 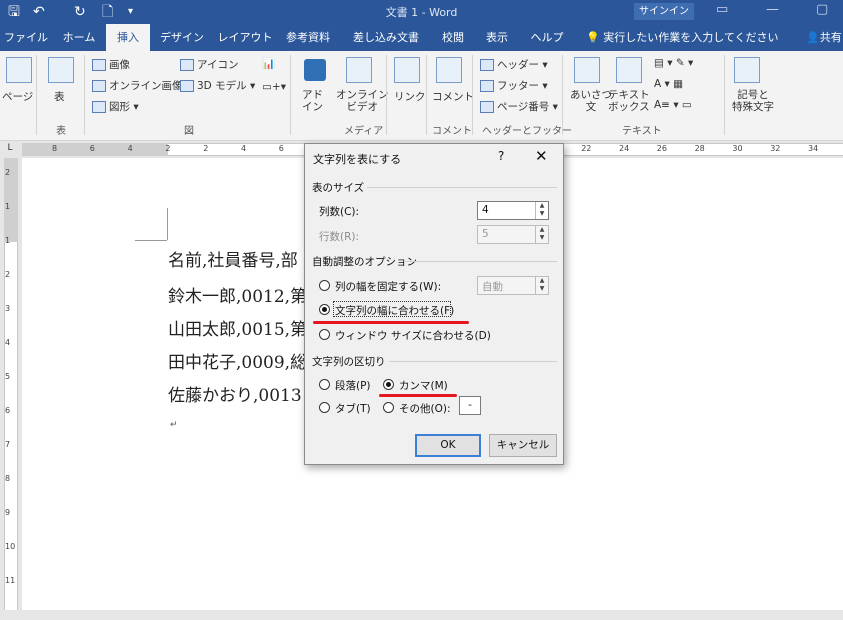 I want to click on document-line: 山田太郎,0015,第, so click(x=237, y=327).